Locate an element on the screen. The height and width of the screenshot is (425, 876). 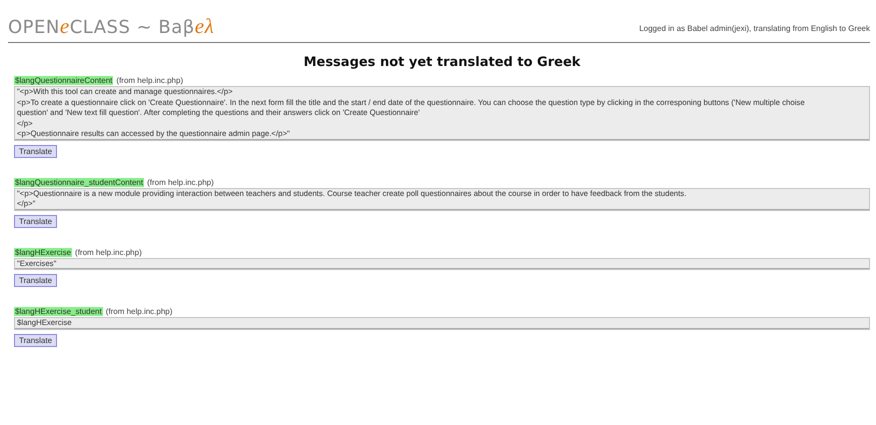
login-status: Logged in as Babel admin(jexi), translating from English to Greek is located at coordinates (754, 29).